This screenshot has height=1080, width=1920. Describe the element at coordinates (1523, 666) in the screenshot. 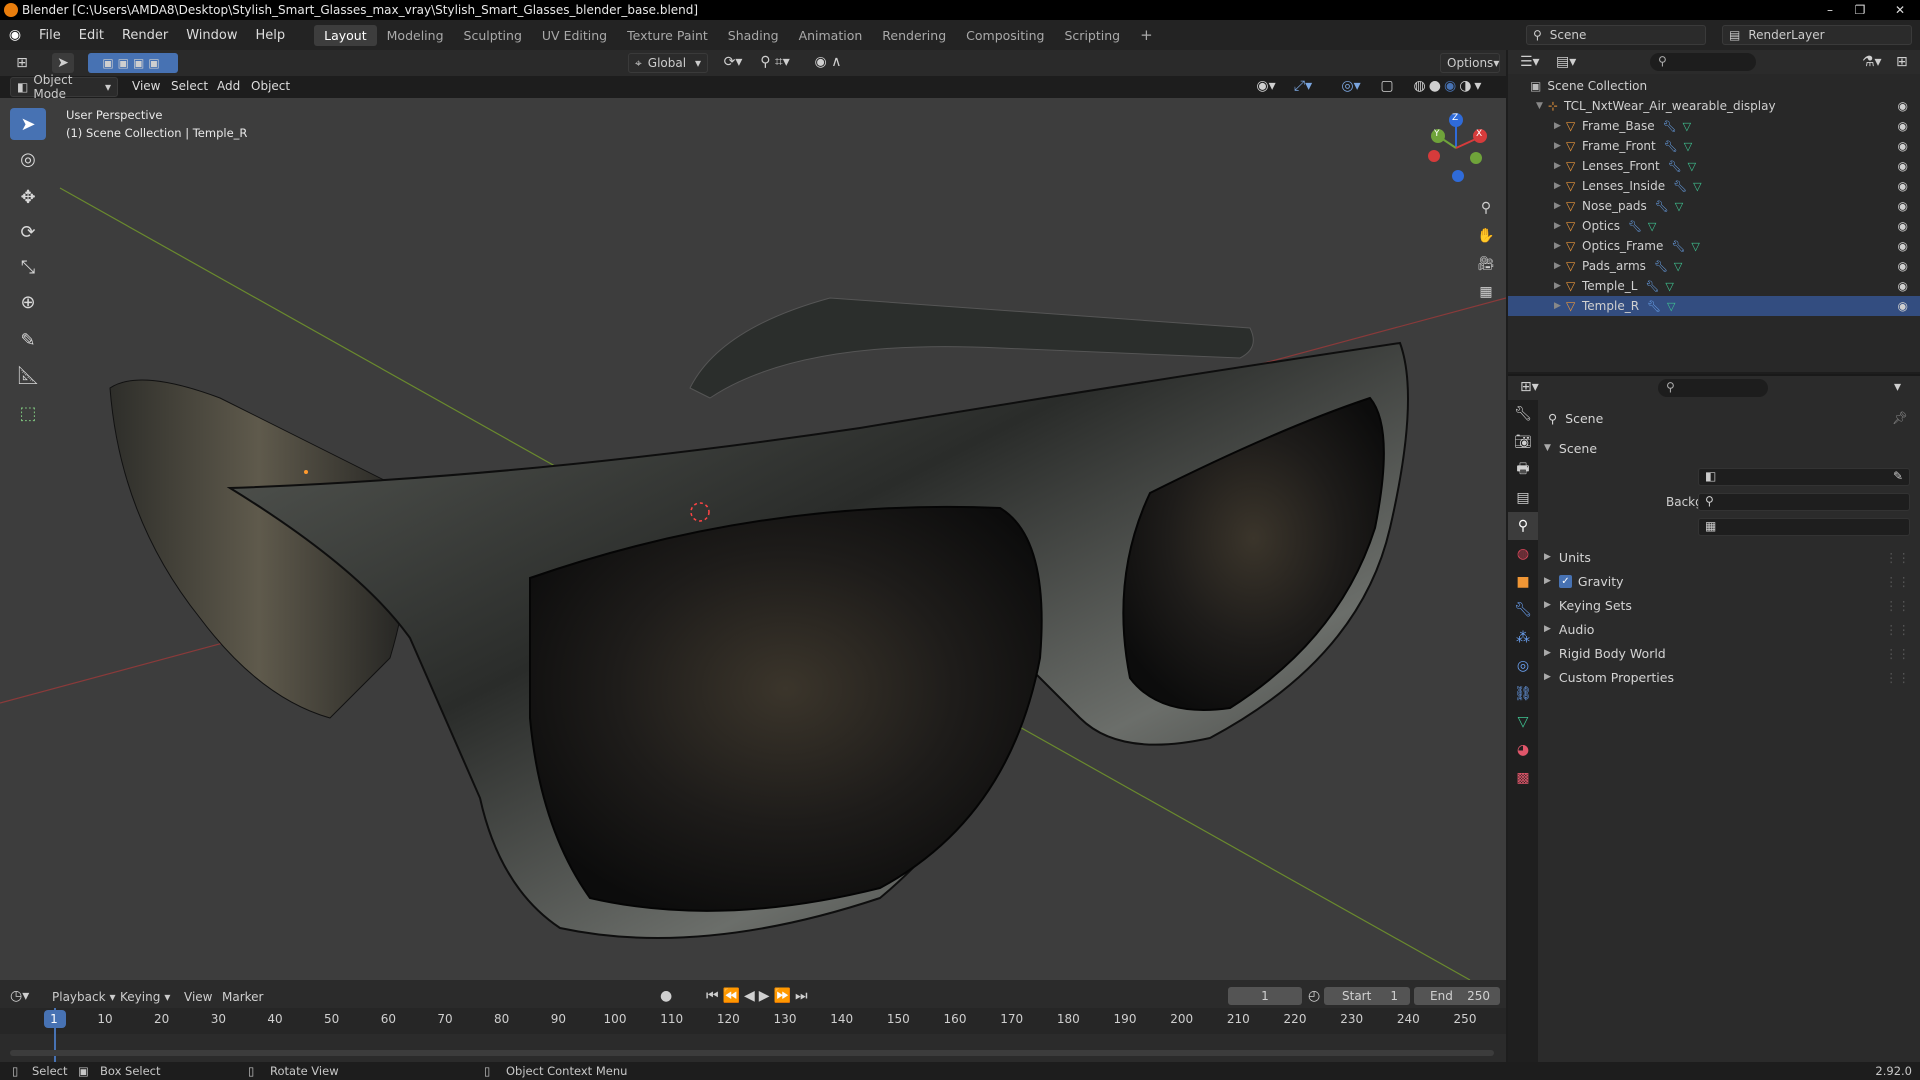

I see `physics-tab-icon: ◎` at that location.